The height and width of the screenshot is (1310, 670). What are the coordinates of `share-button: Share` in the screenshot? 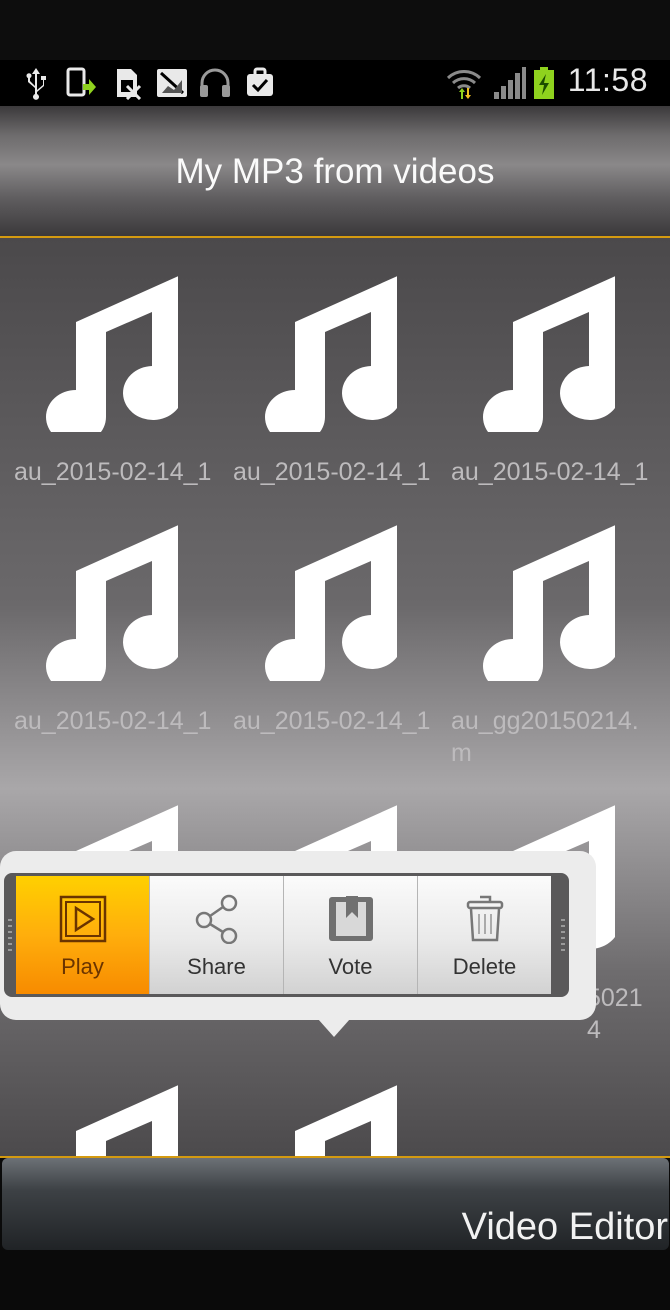 It's located at (217, 935).